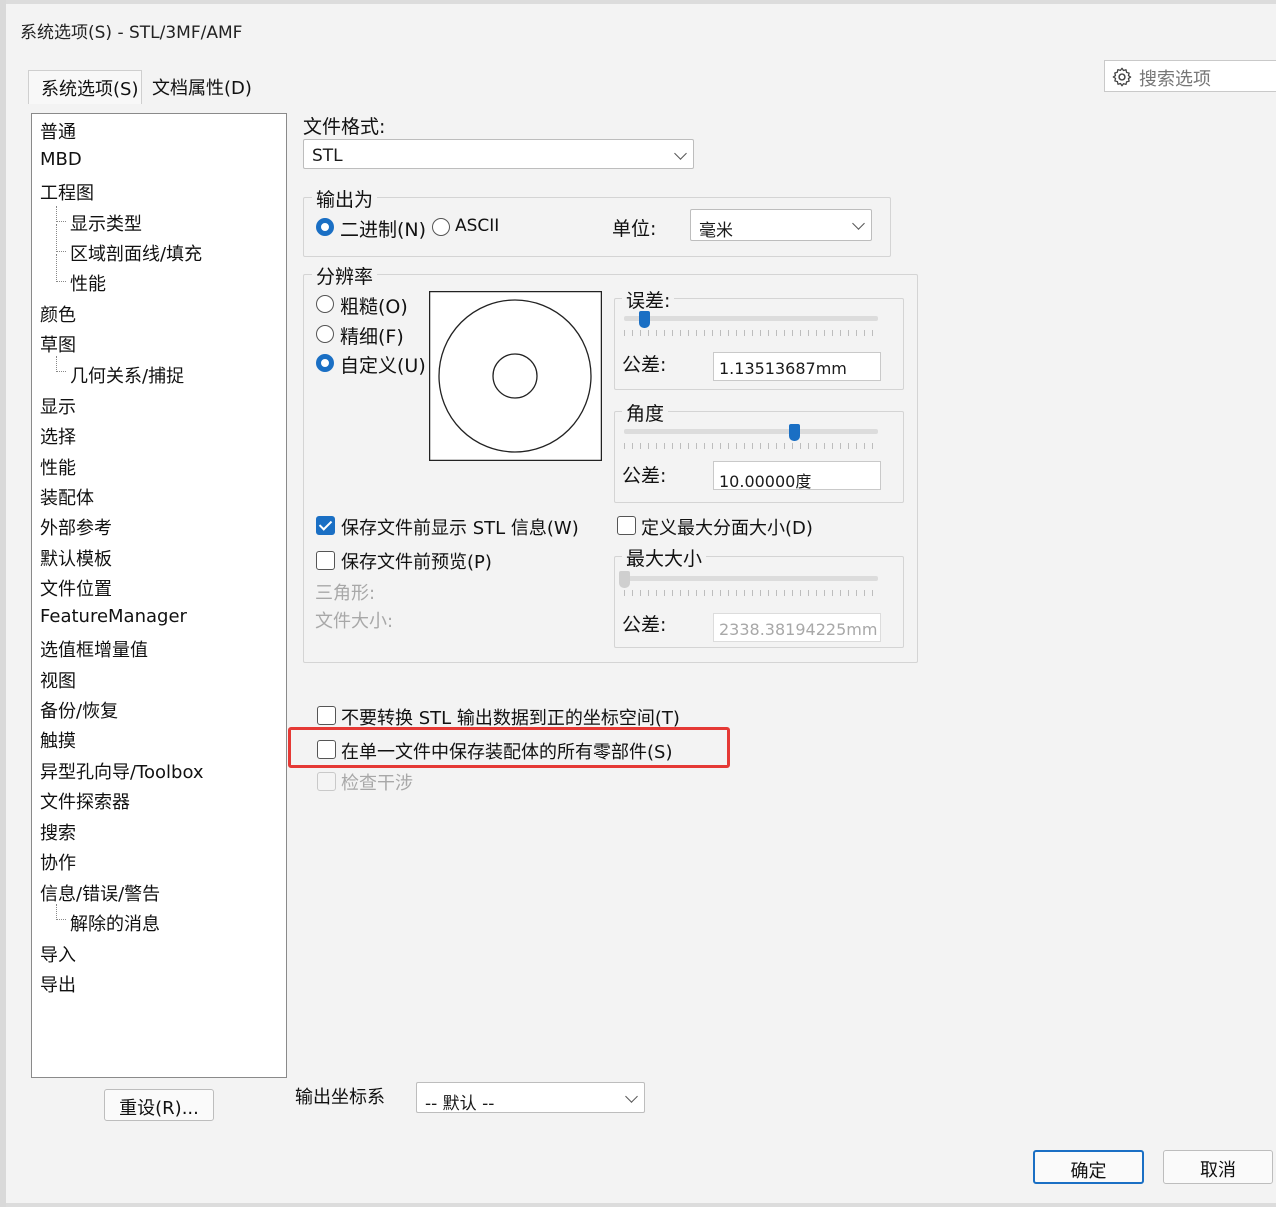 The height and width of the screenshot is (1207, 1276). What do you see at coordinates (76, 588) in the screenshot?
I see `tree-item-file-locations: 文件位置` at bounding box center [76, 588].